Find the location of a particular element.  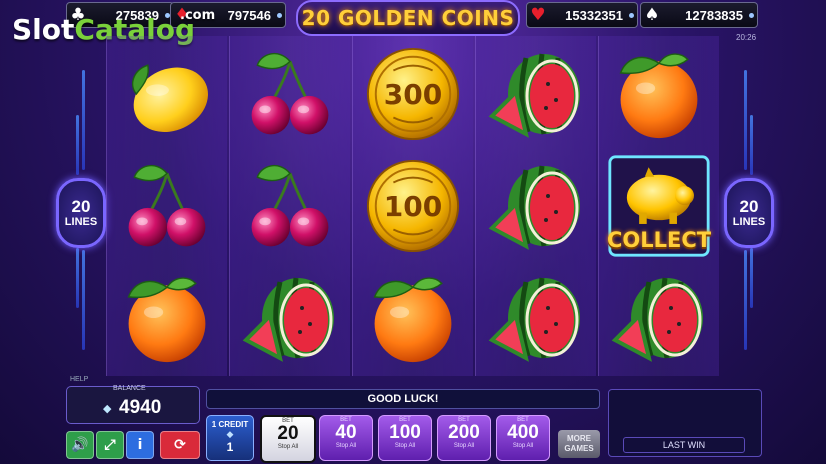

reel-5: COLLECT is located at coordinates (658, 206).